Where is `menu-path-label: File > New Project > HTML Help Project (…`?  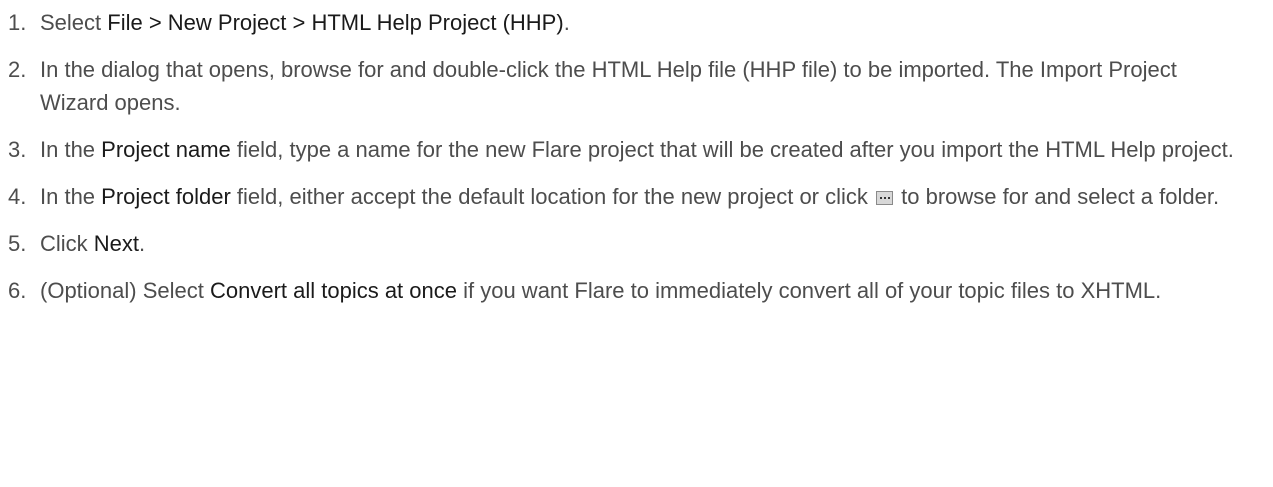
menu-path-label: File > New Project > HTML Help Project (… is located at coordinates (335, 22).